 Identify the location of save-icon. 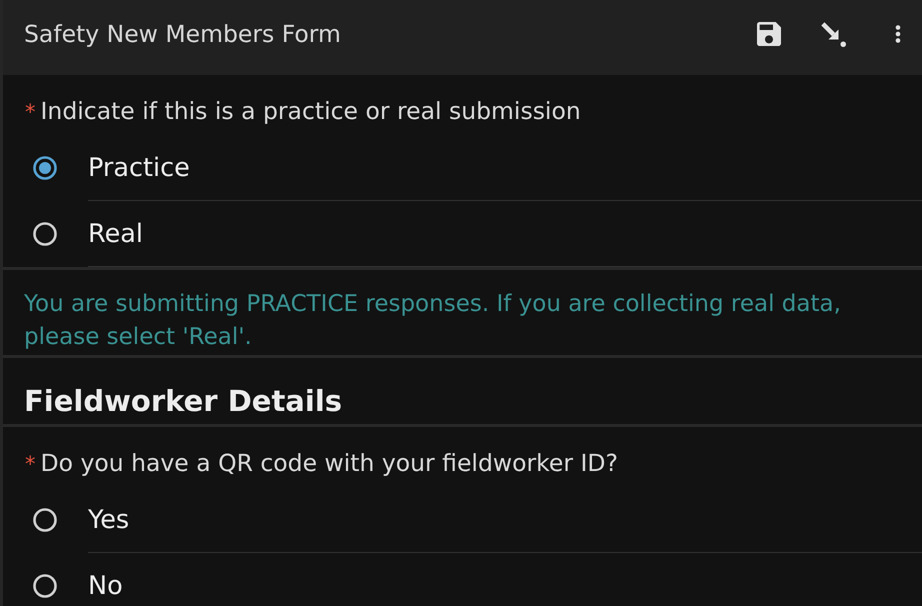
(769, 34).